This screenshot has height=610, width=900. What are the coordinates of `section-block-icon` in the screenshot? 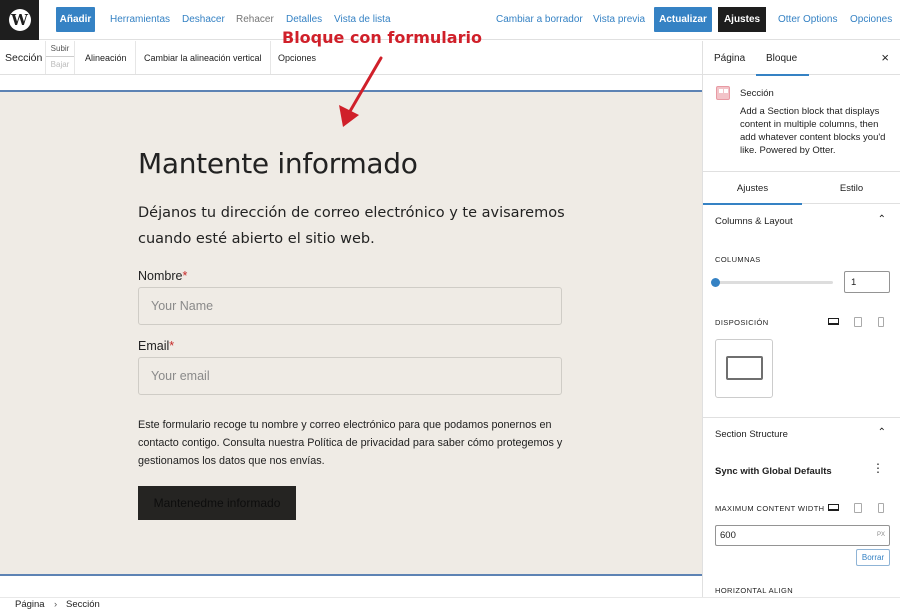 It's located at (723, 93).